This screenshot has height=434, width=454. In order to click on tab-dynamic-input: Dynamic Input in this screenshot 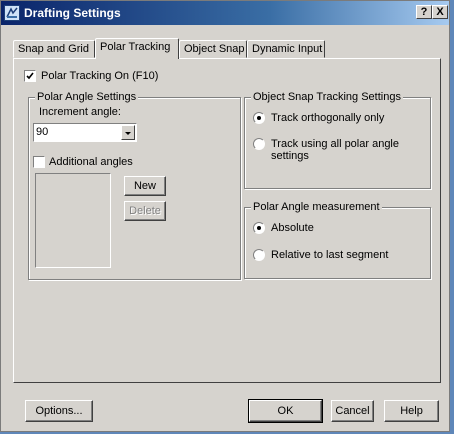, I will do `click(286, 49)`.